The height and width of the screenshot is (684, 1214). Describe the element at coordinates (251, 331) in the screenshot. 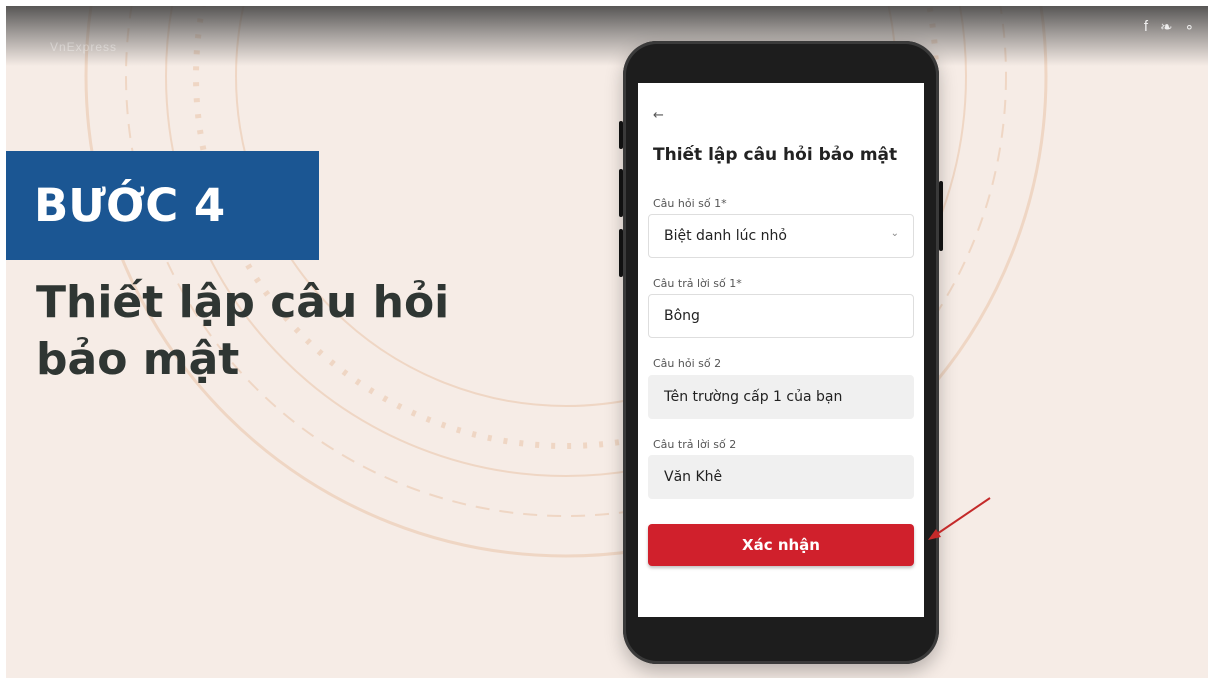

I see `step-title: Thiết lập câu hỏi bảo mật` at that location.